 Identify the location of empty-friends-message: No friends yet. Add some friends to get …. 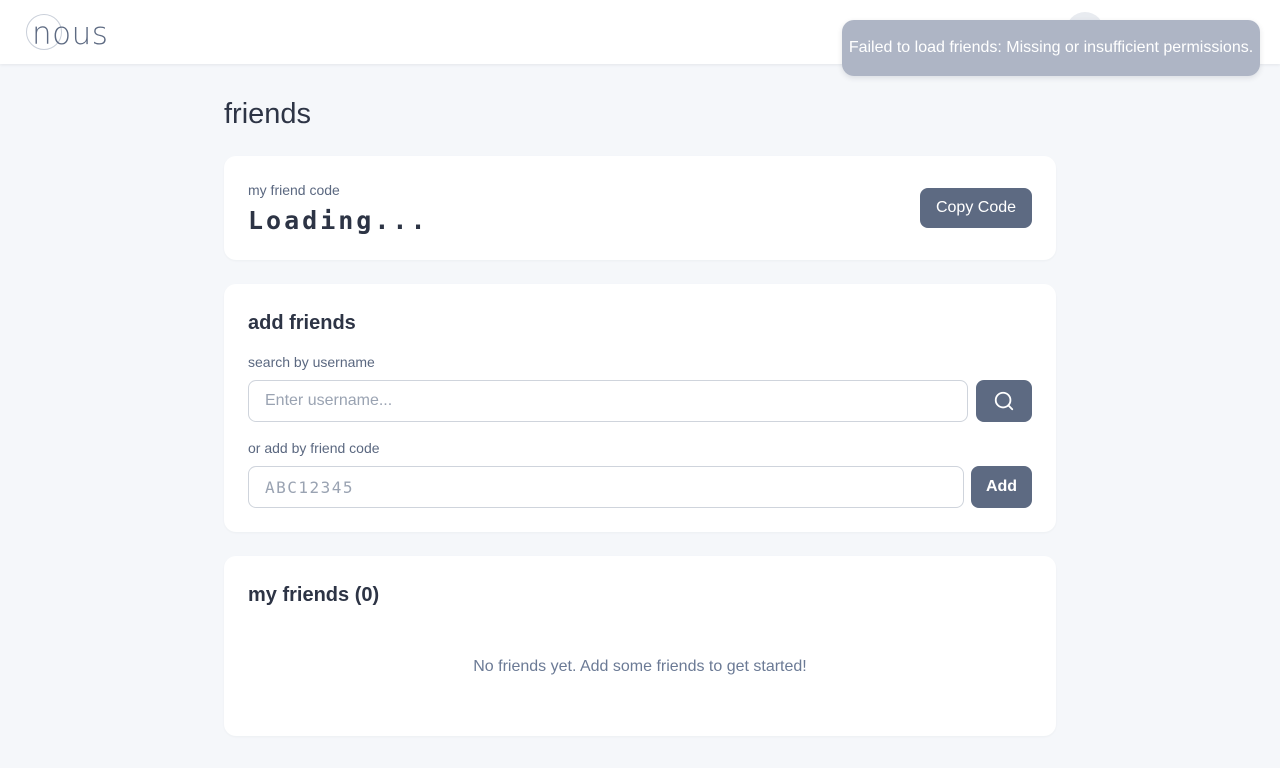
(640, 666).